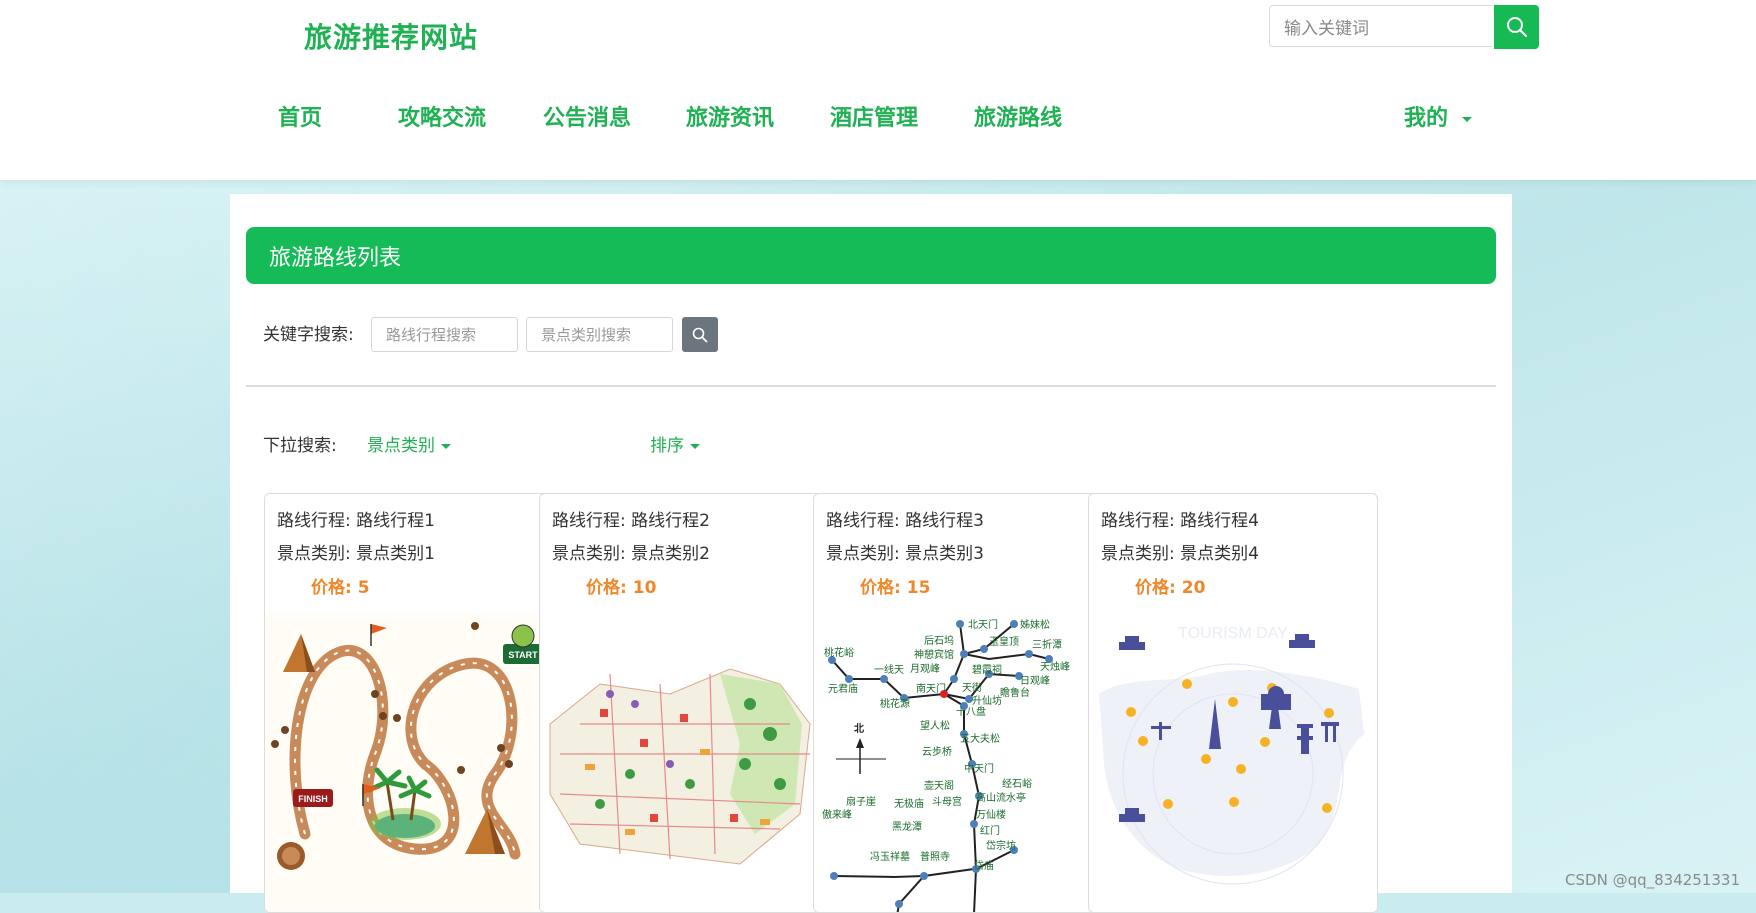 This screenshot has height=913, width=1756. I want to click on map-label: 月观峰, so click(925, 669).